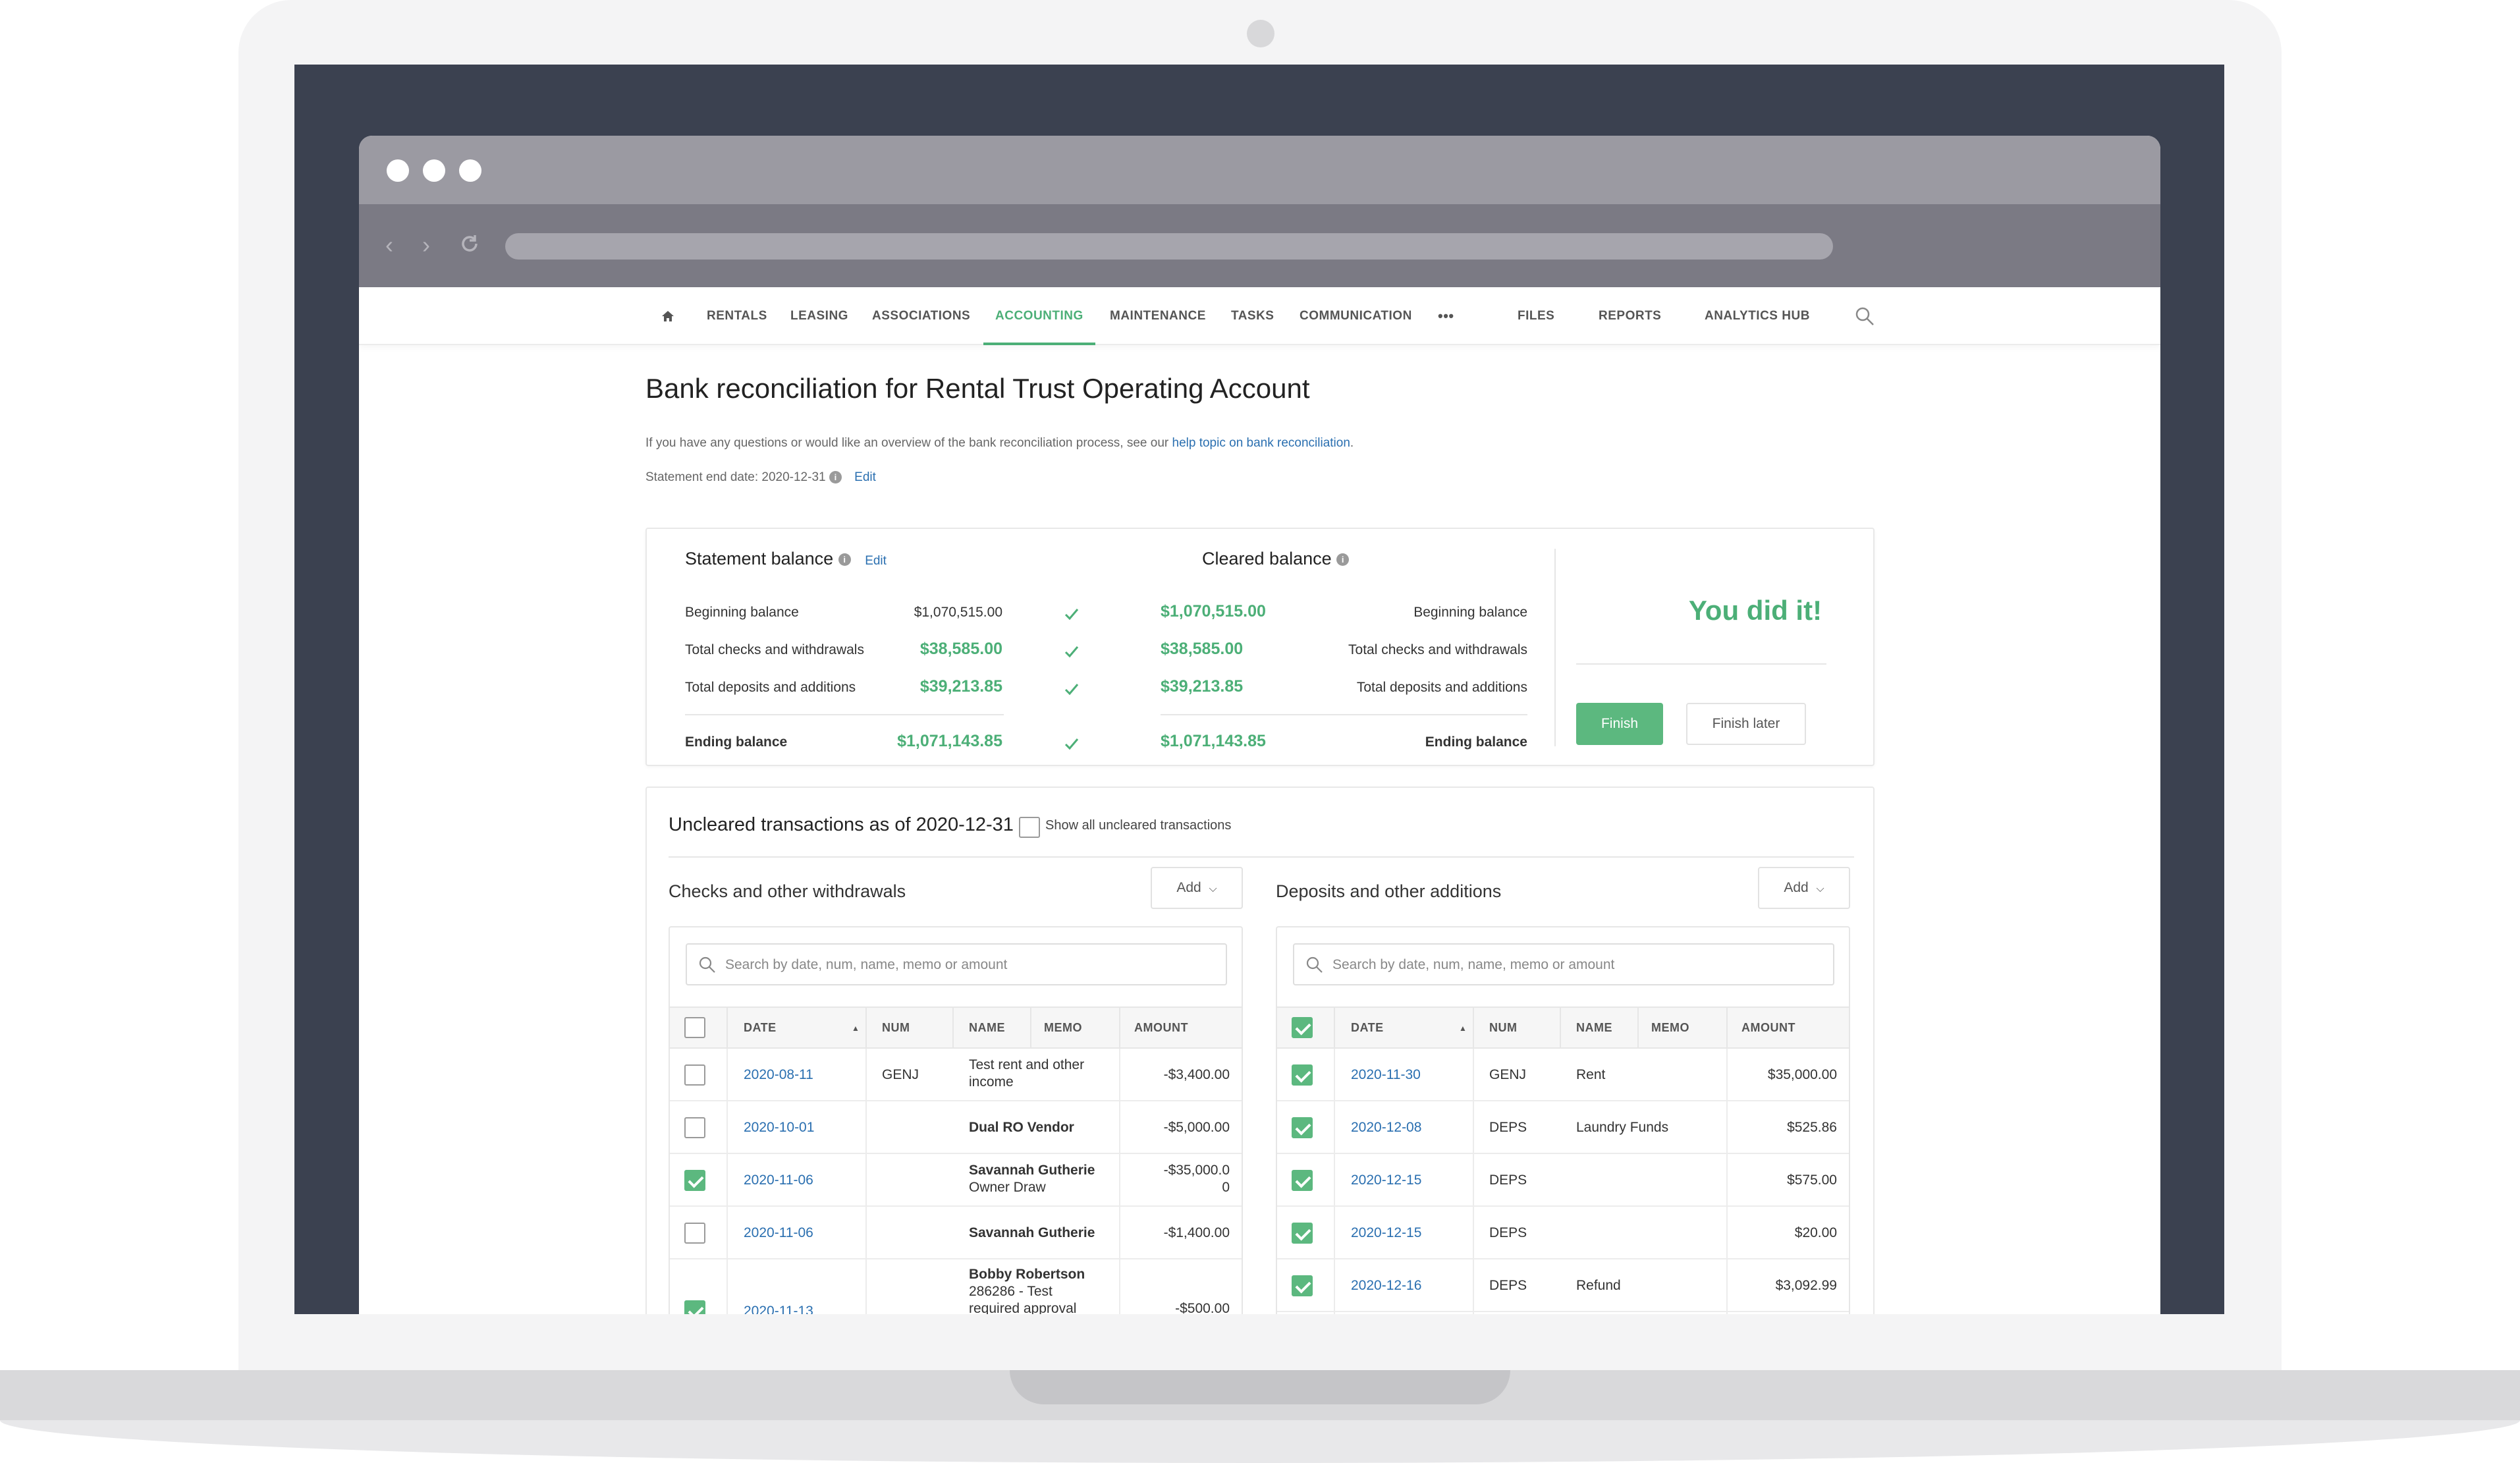 The width and height of the screenshot is (2520, 1463). What do you see at coordinates (694, 1028) in the screenshot?
I see `select-all-withdrawals-checkbox` at bounding box center [694, 1028].